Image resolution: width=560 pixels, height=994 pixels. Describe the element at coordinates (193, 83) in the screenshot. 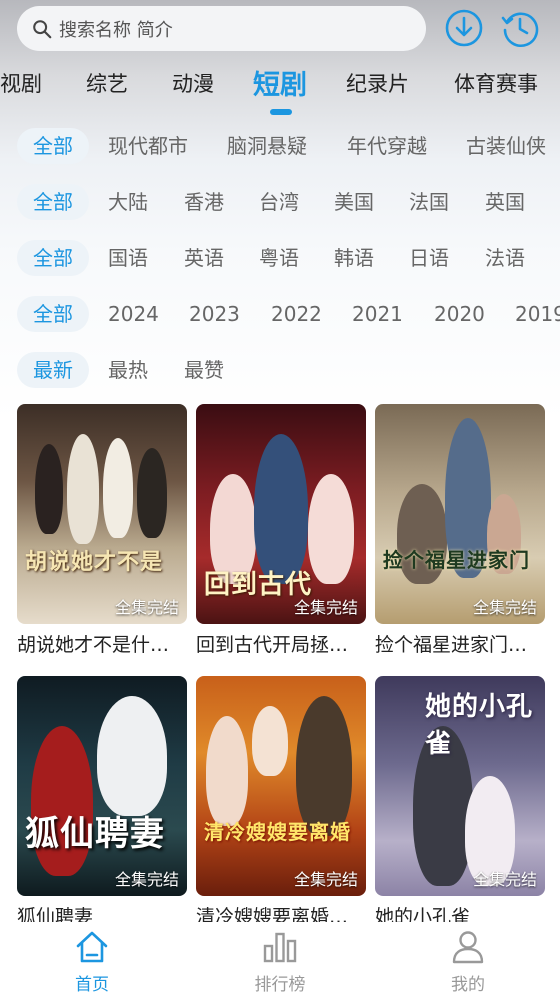

I see `tab-anime: 动漫` at that location.